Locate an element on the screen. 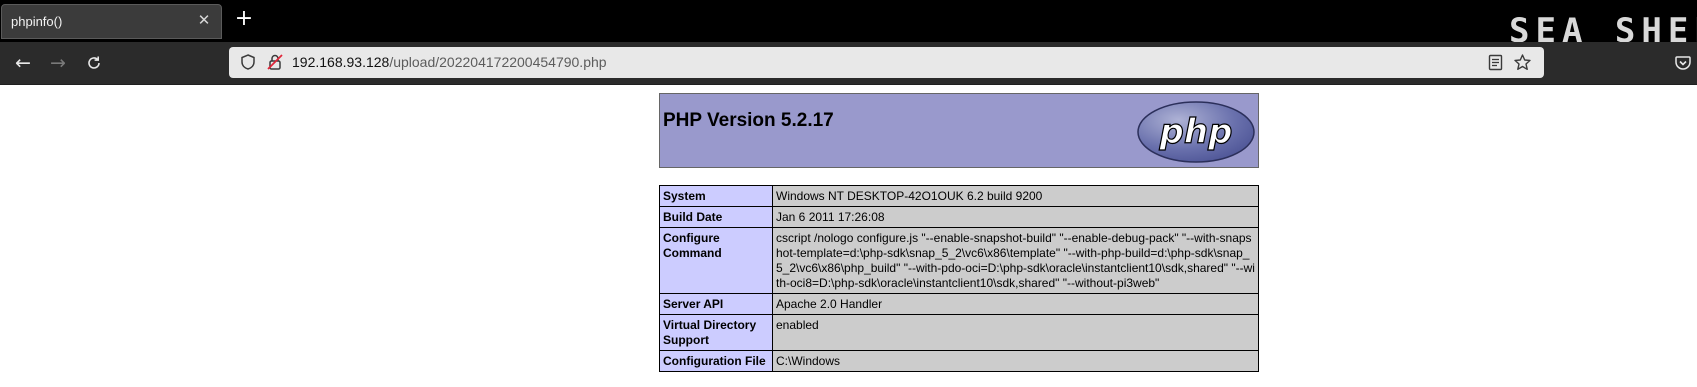 This screenshot has height=387, width=1697. row-value: Jan 6 2011 17:26:08 is located at coordinates (1015, 217).